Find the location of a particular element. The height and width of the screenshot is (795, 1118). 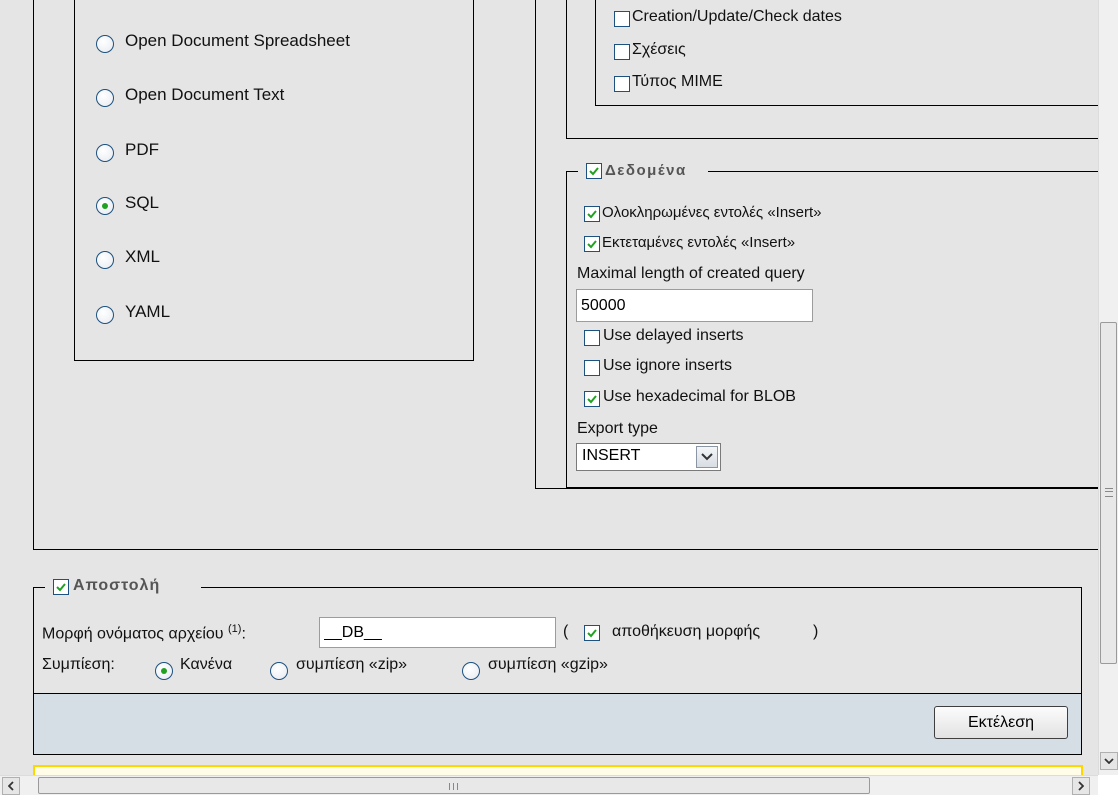

compression-gzip-radio is located at coordinates (471, 671).